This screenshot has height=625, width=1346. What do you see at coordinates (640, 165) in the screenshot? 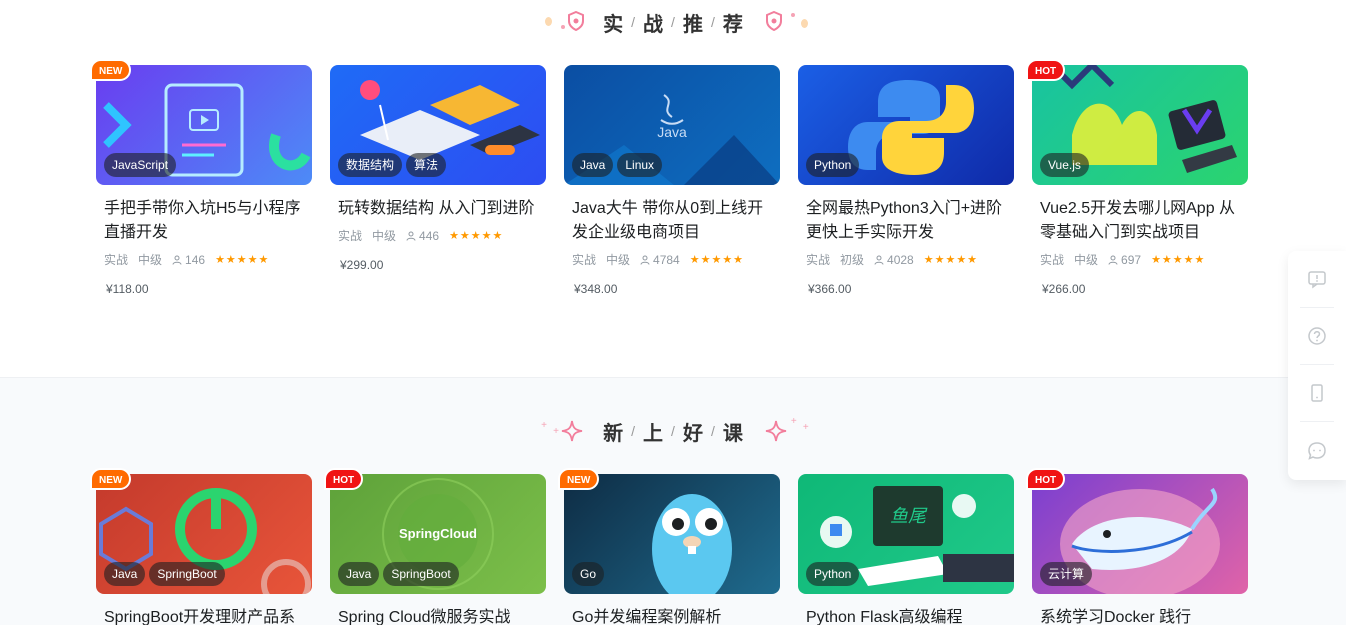
I see `course-tag: Linux` at bounding box center [640, 165].